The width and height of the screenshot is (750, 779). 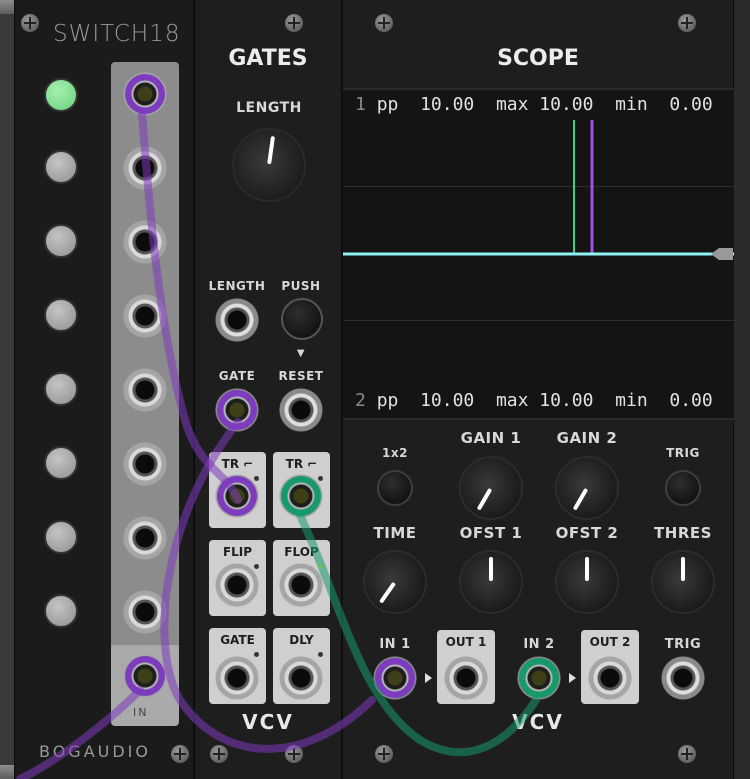 What do you see at coordinates (395, 644) in the screenshot?
I see `in1-label: IN 1` at bounding box center [395, 644].